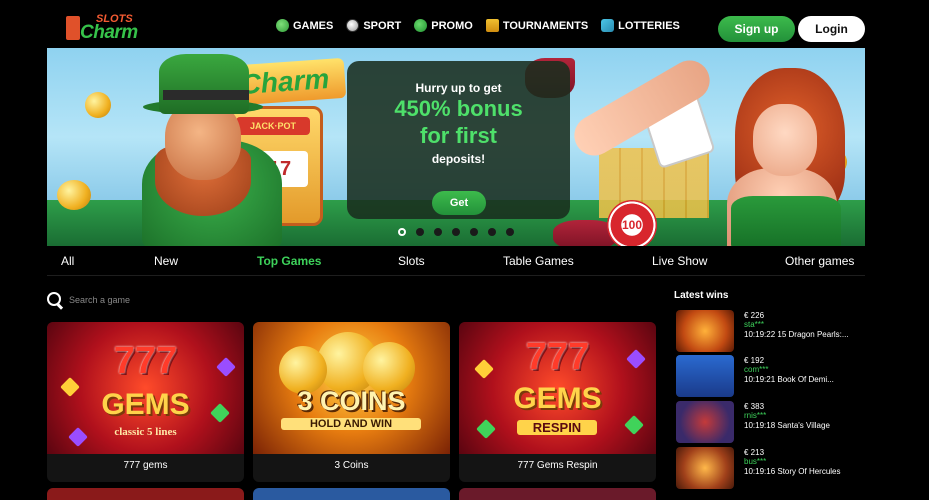  Describe the element at coordinates (803, 425) in the screenshot. I see `win-game: Santa's Village` at that location.